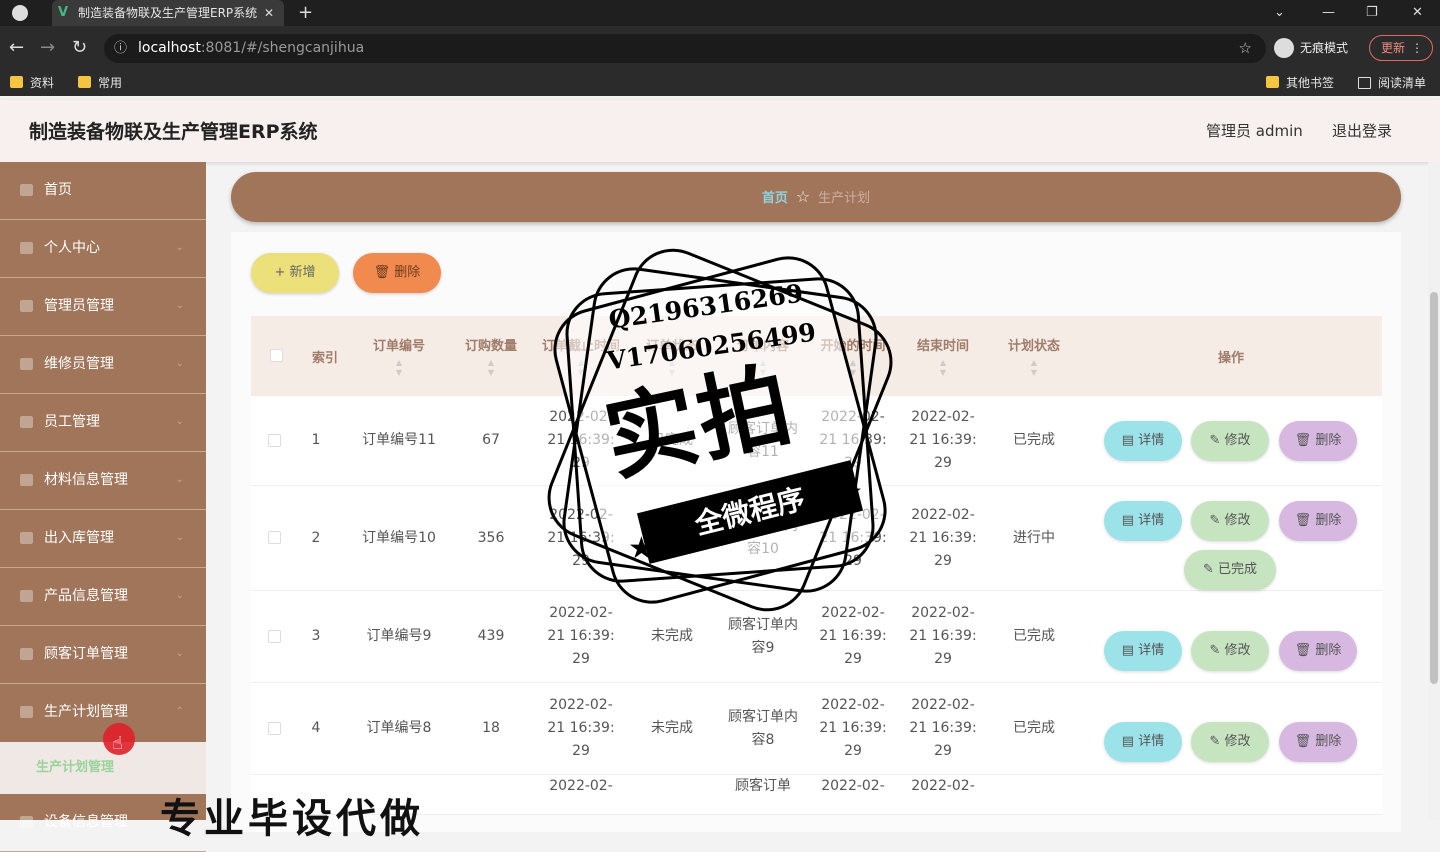  What do you see at coordinates (399, 440) in the screenshot?
I see `cell-order-no: 订单编号11` at bounding box center [399, 440].